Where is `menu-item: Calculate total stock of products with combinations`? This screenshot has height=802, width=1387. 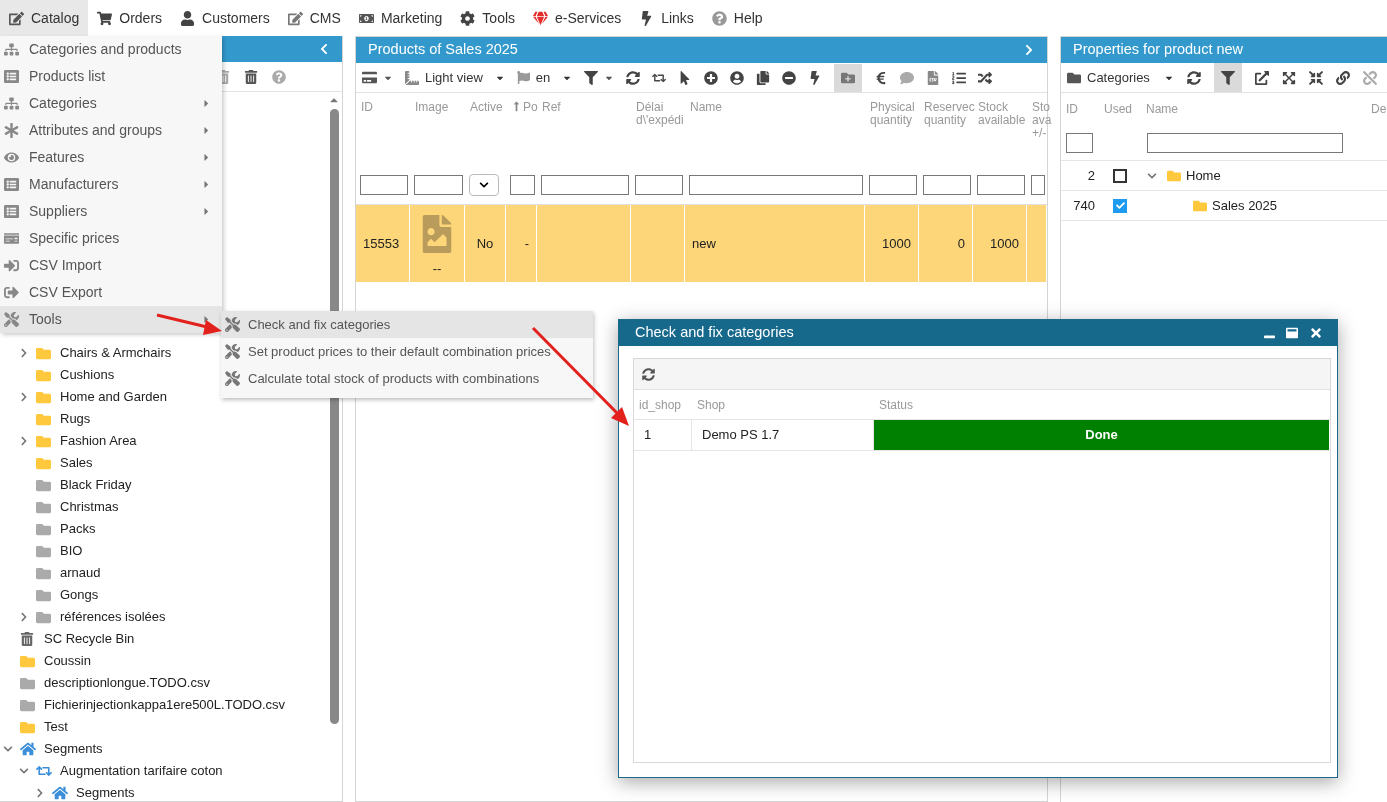 menu-item: Calculate total stock of products with combinations is located at coordinates (407, 378).